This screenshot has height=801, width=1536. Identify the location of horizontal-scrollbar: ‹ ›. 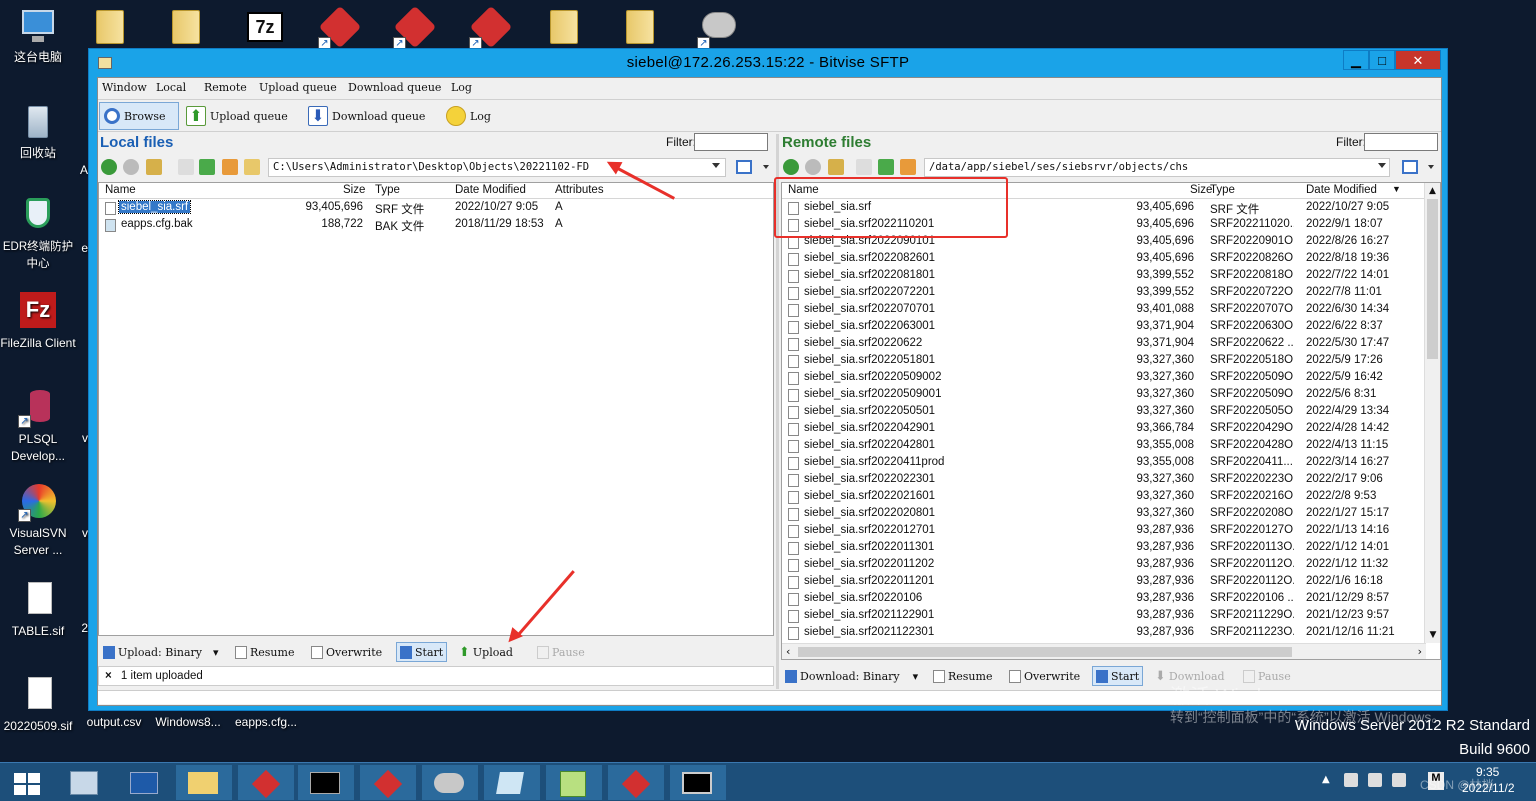
(1104, 651).